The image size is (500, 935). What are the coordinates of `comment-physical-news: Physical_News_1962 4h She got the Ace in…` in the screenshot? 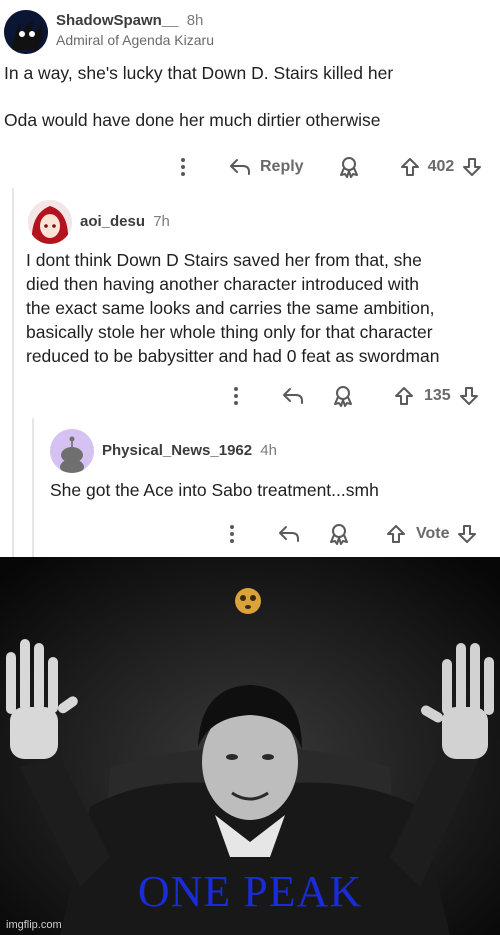 It's located at (250, 488).